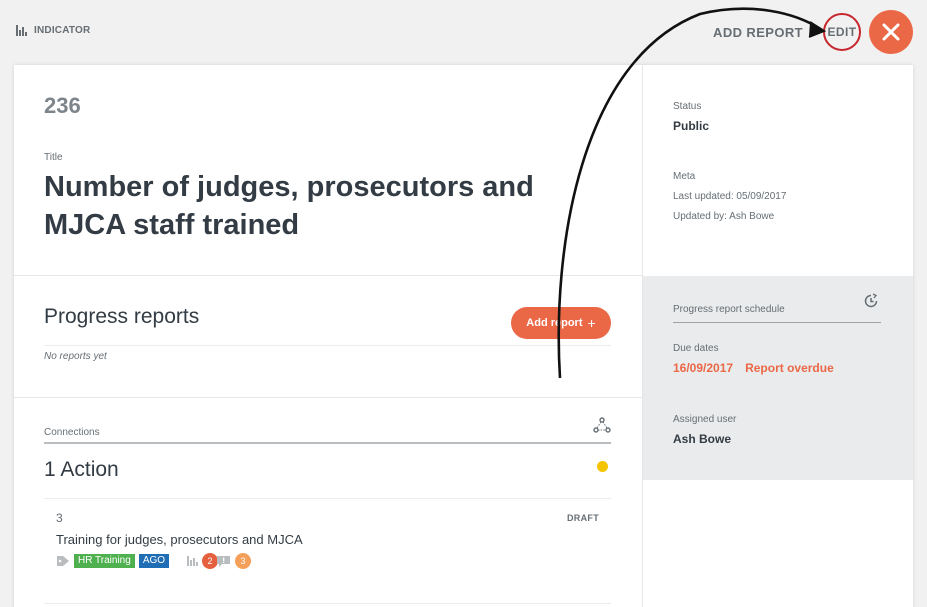  What do you see at coordinates (758, 32) in the screenshot?
I see `add-report-link: ADD REPORT` at bounding box center [758, 32].